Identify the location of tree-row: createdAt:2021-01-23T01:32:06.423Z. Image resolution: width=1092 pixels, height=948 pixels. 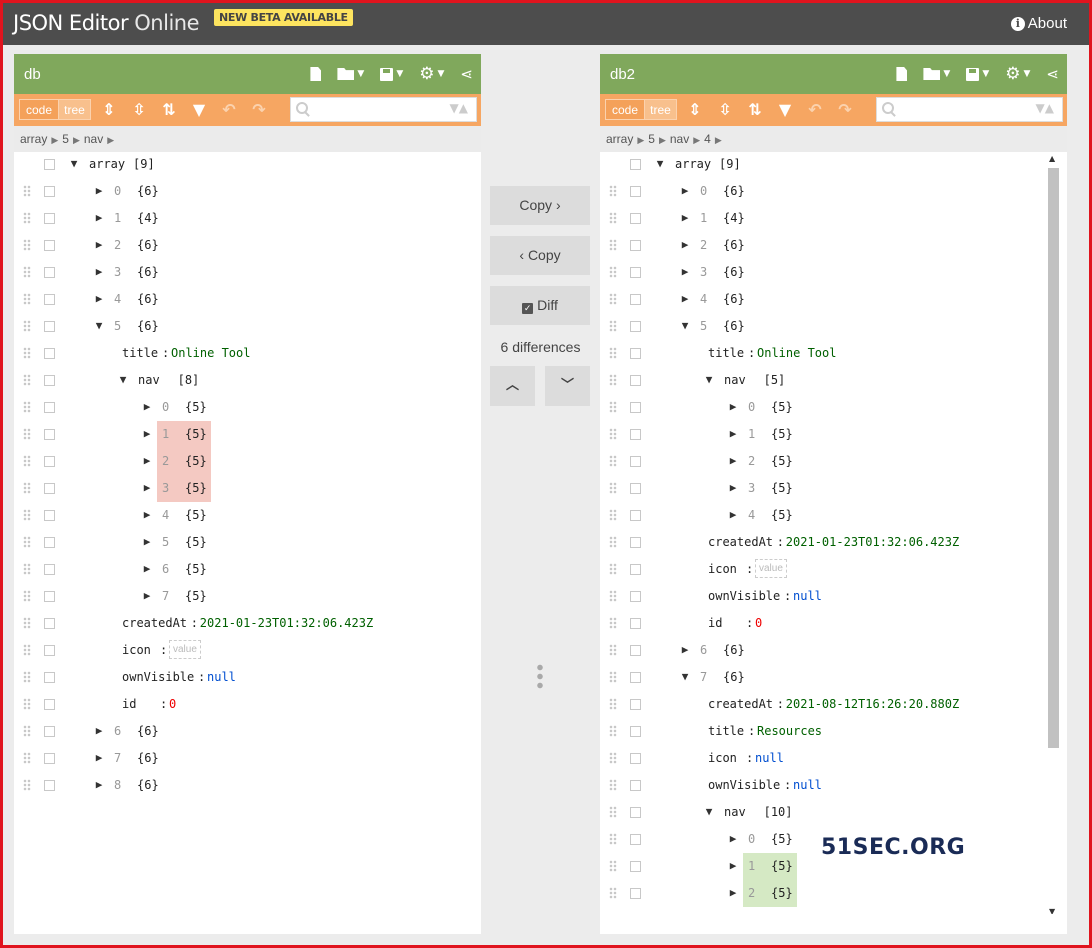
(234, 623).